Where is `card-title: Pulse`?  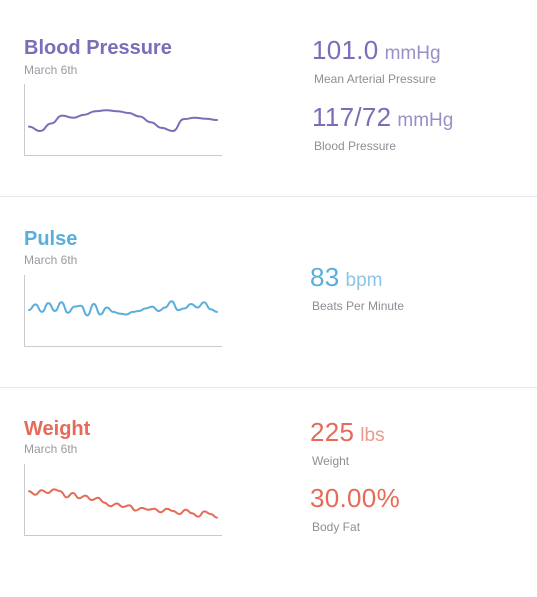
card-title: Pulse is located at coordinates (51, 239).